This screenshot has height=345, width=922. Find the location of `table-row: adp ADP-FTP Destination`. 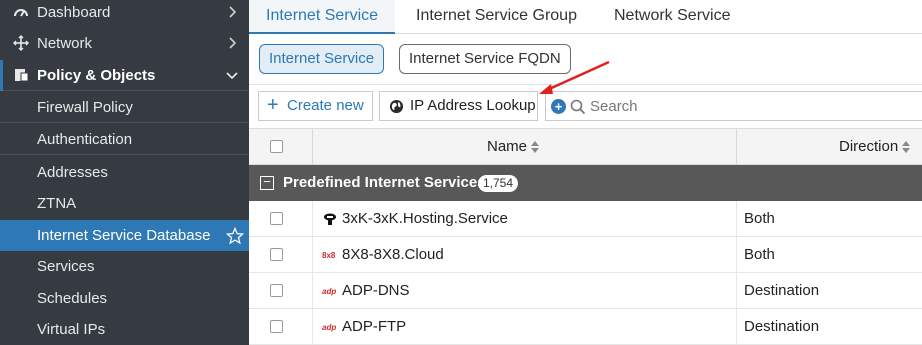

table-row: adp ADP-FTP Destination is located at coordinates (585, 327).